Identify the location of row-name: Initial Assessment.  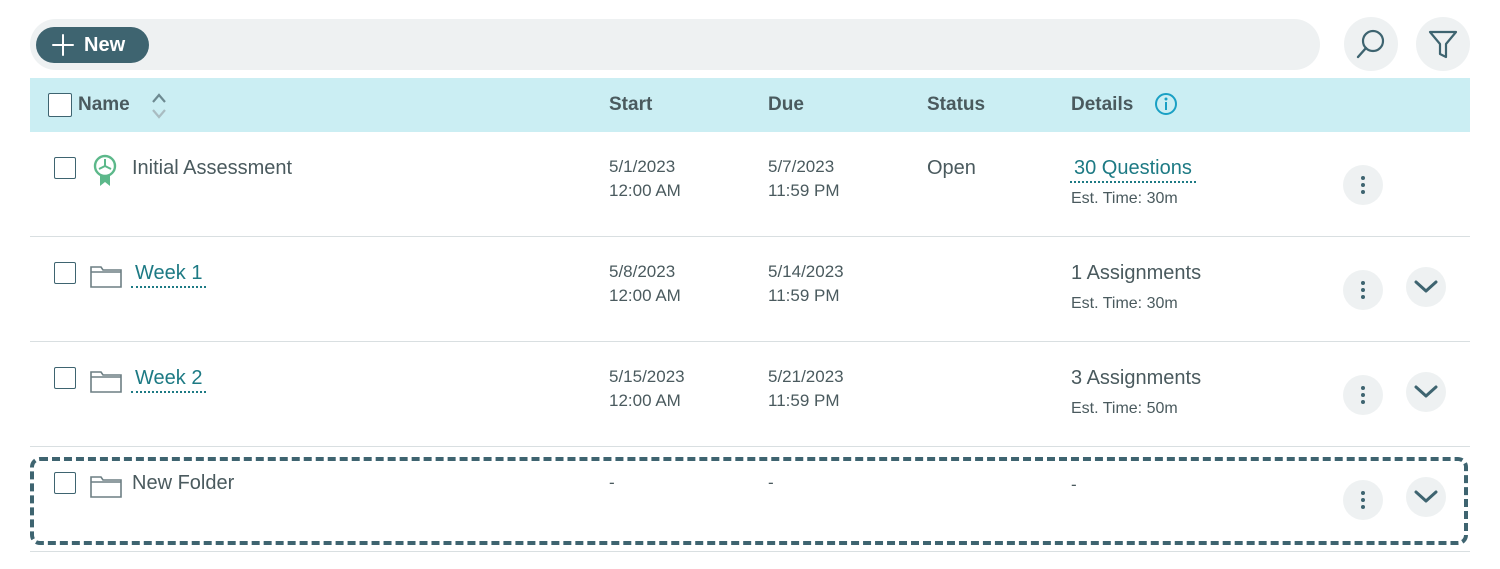
(212, 168).